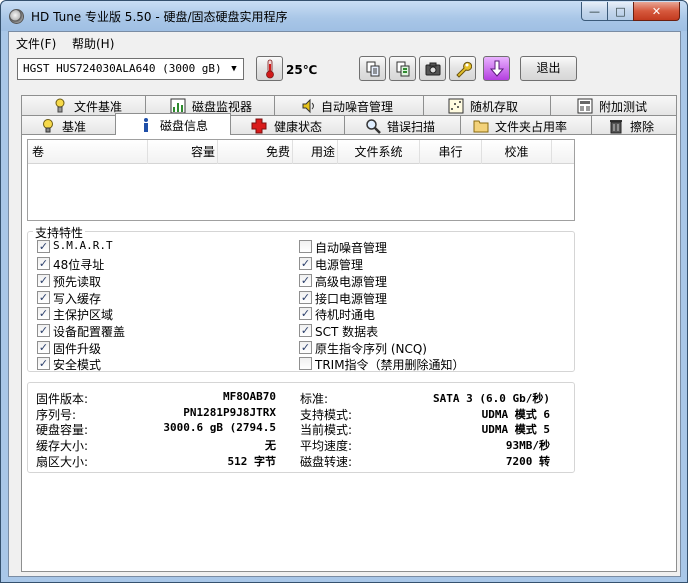 The height and width of the screenshot is (583, 688). I want to click on trash-icon, so click(616, 127).